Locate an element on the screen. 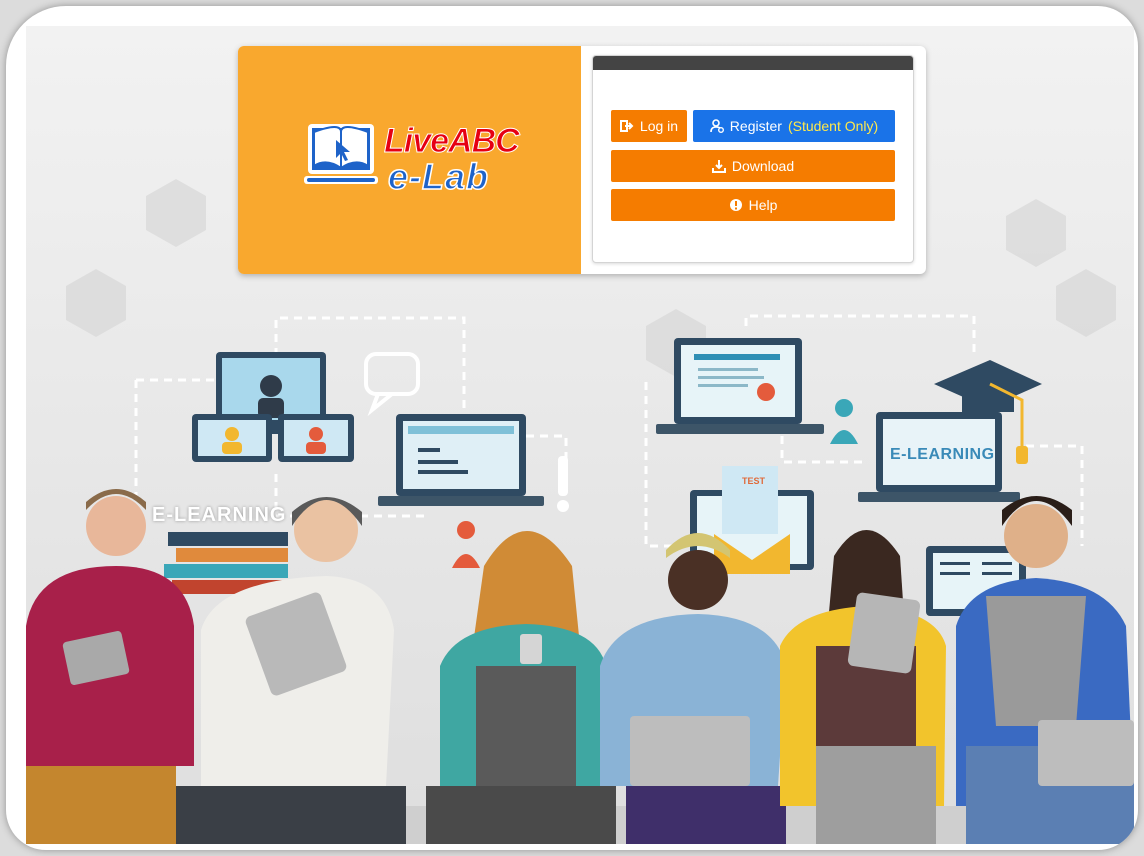 This screenshot has width=1144, height=856. elearning-label-right: E-LEARNING is located at coordinates (942, 454).